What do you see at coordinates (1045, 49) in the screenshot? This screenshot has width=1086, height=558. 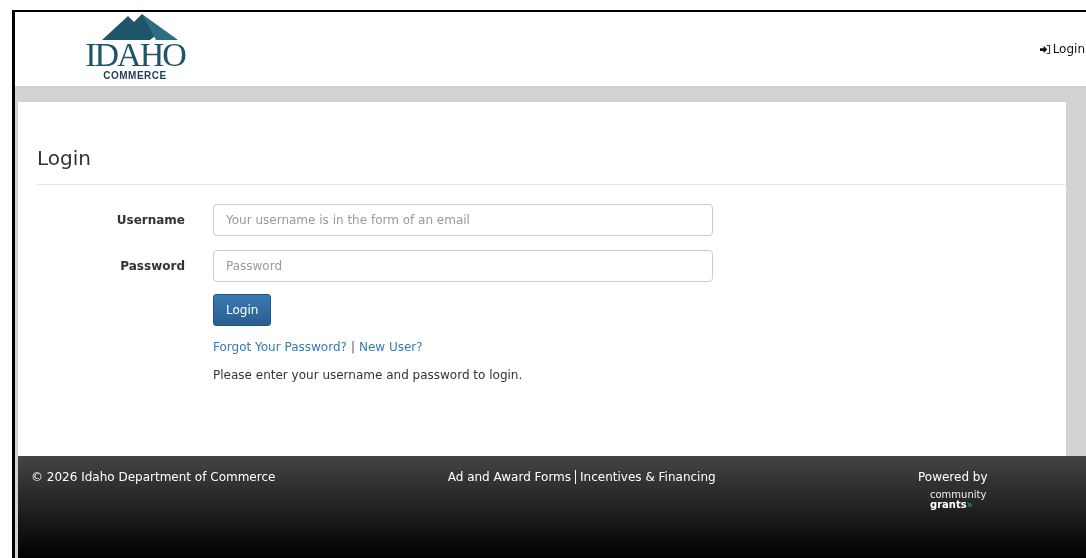 I see `sign-in-icon` at bounding box center [1045, 49].